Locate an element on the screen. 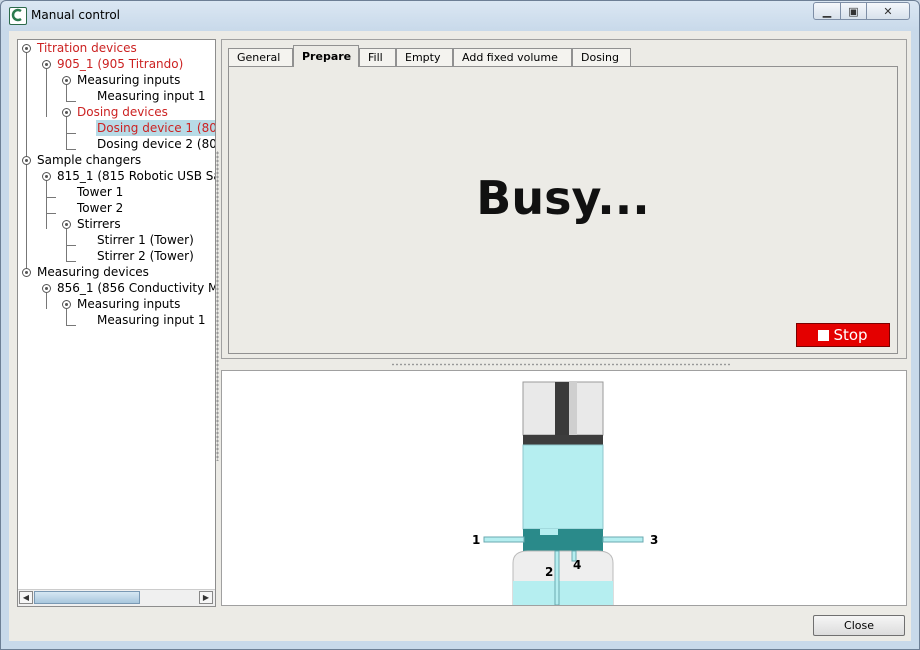 The height and width of the screenshot is (650, 920). minimize-button: ▁ is located at coordinates (827, 11).